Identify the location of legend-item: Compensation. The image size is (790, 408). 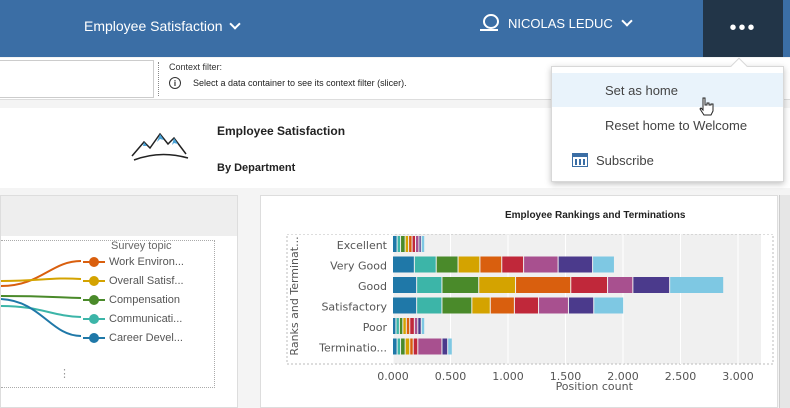
(131, 300).